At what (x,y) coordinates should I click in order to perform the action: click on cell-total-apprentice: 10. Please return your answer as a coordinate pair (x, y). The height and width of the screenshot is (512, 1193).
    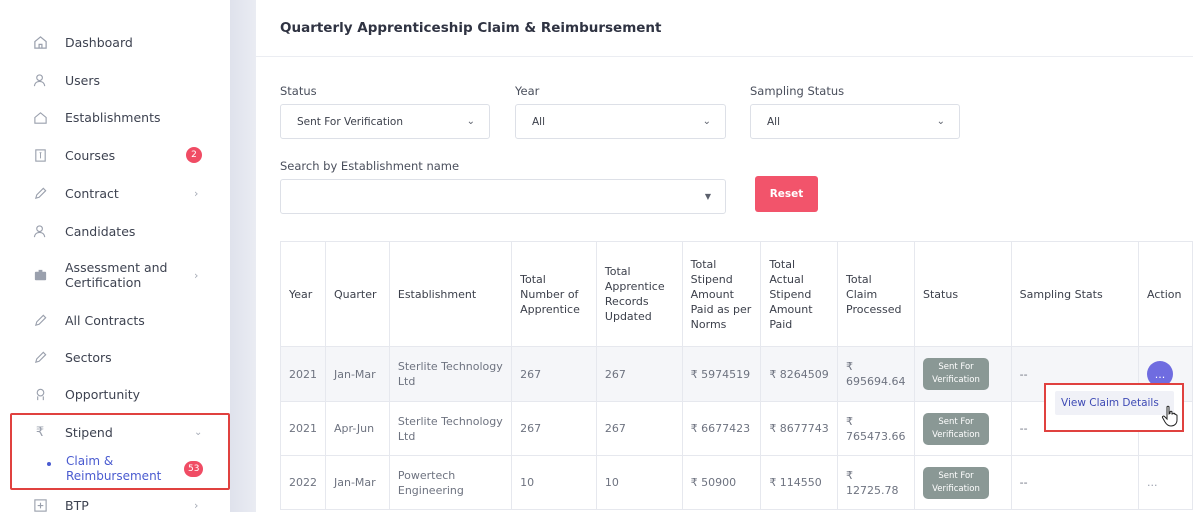
    Looking at the image, I should click on (554, 482).